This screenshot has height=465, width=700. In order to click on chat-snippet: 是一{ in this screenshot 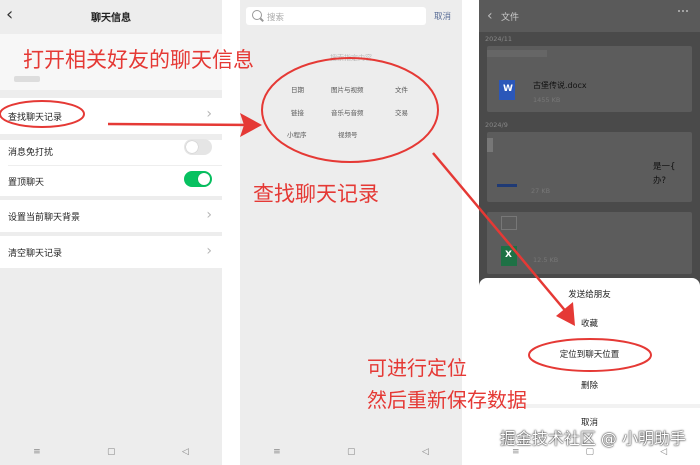, I will do `click(664, 167)`.